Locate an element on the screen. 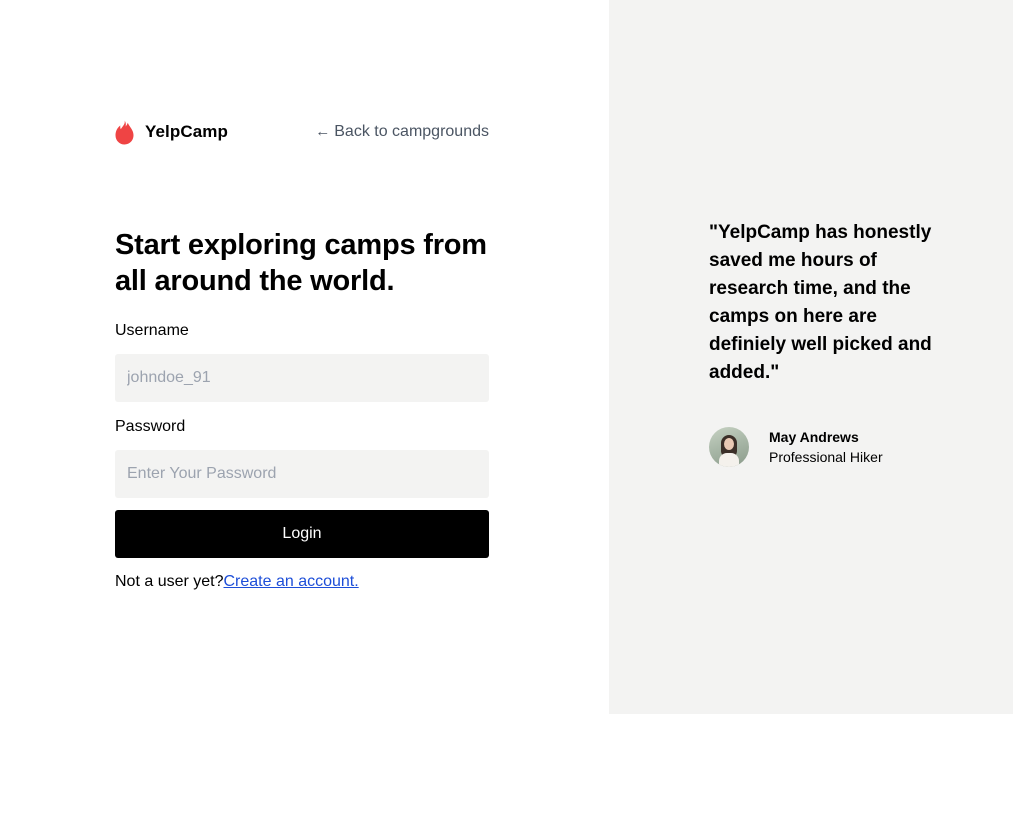  top-bar: YelpCamp ← Back to campgrounds is located at coordinates (302, 132).